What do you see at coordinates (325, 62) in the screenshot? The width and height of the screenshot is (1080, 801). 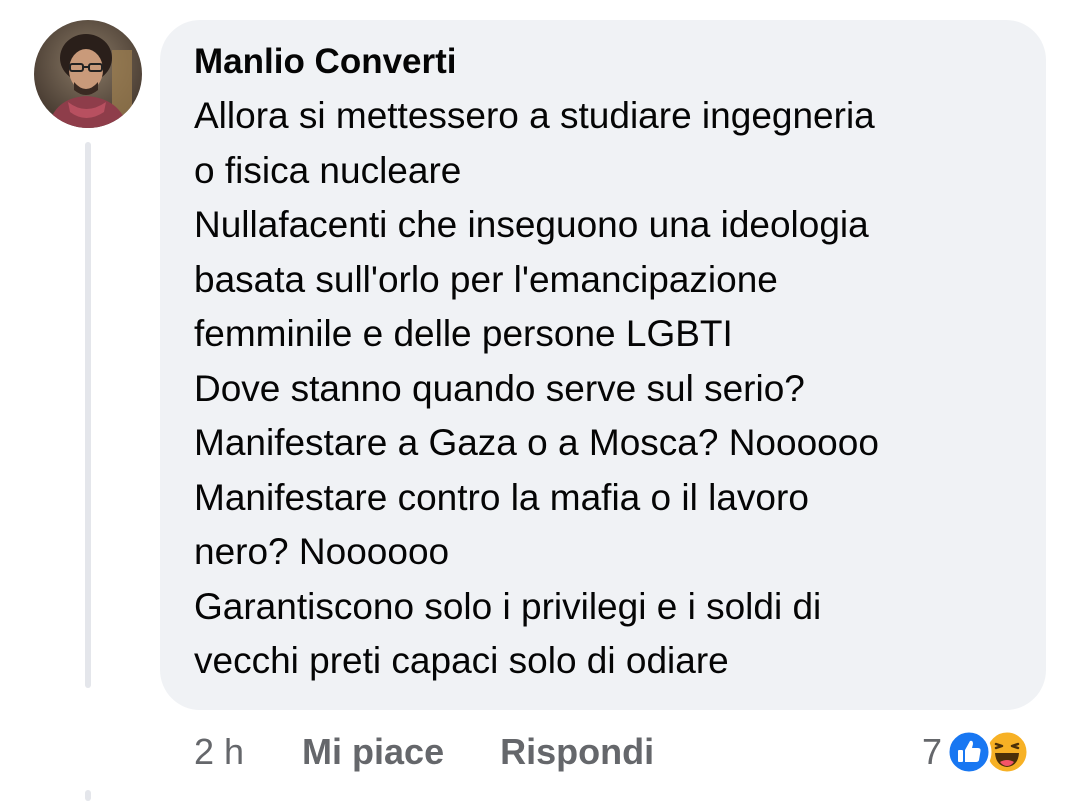 I see `comment-author: Manlio Converti` at bounding box center [325, 62].